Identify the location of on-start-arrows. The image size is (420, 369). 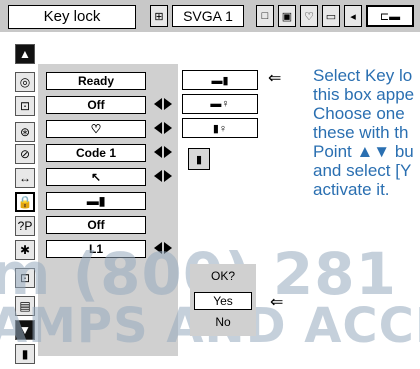
(165, 105).